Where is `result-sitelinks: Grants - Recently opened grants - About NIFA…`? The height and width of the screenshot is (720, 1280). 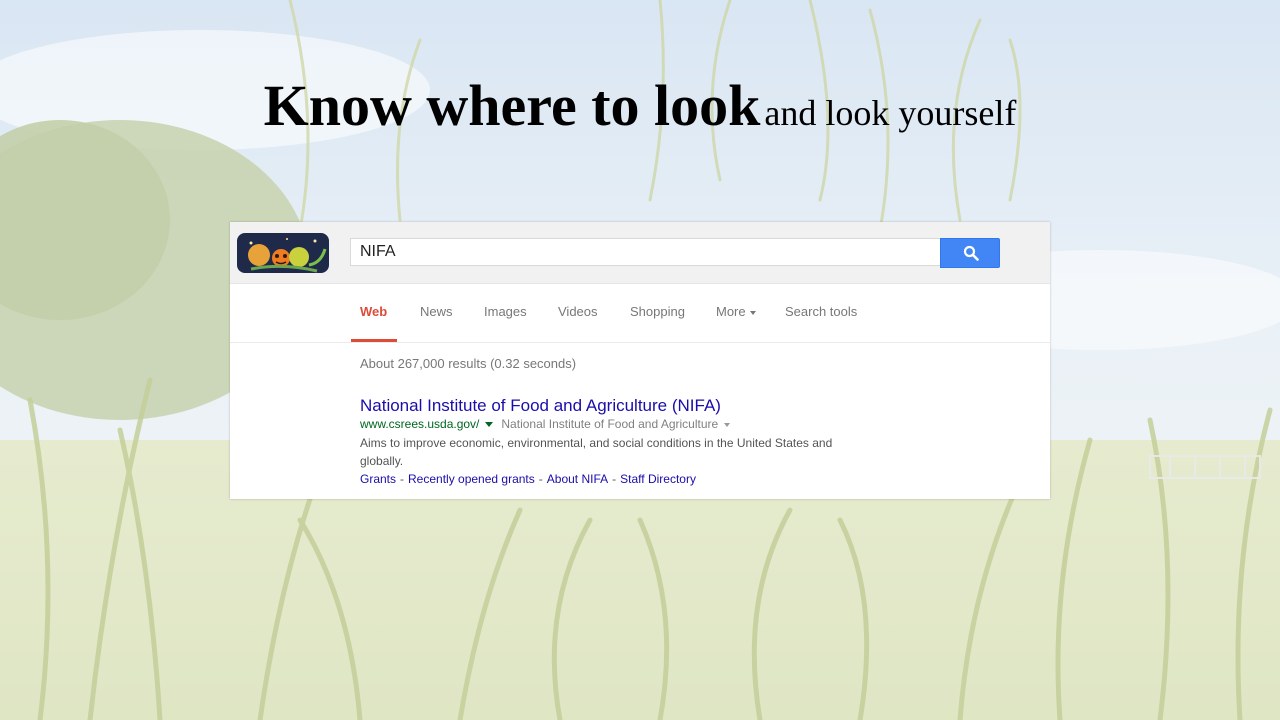 result-sitelinks: Grants - Recently opened grants - About NIFA… is located at coordinates (528, 479).